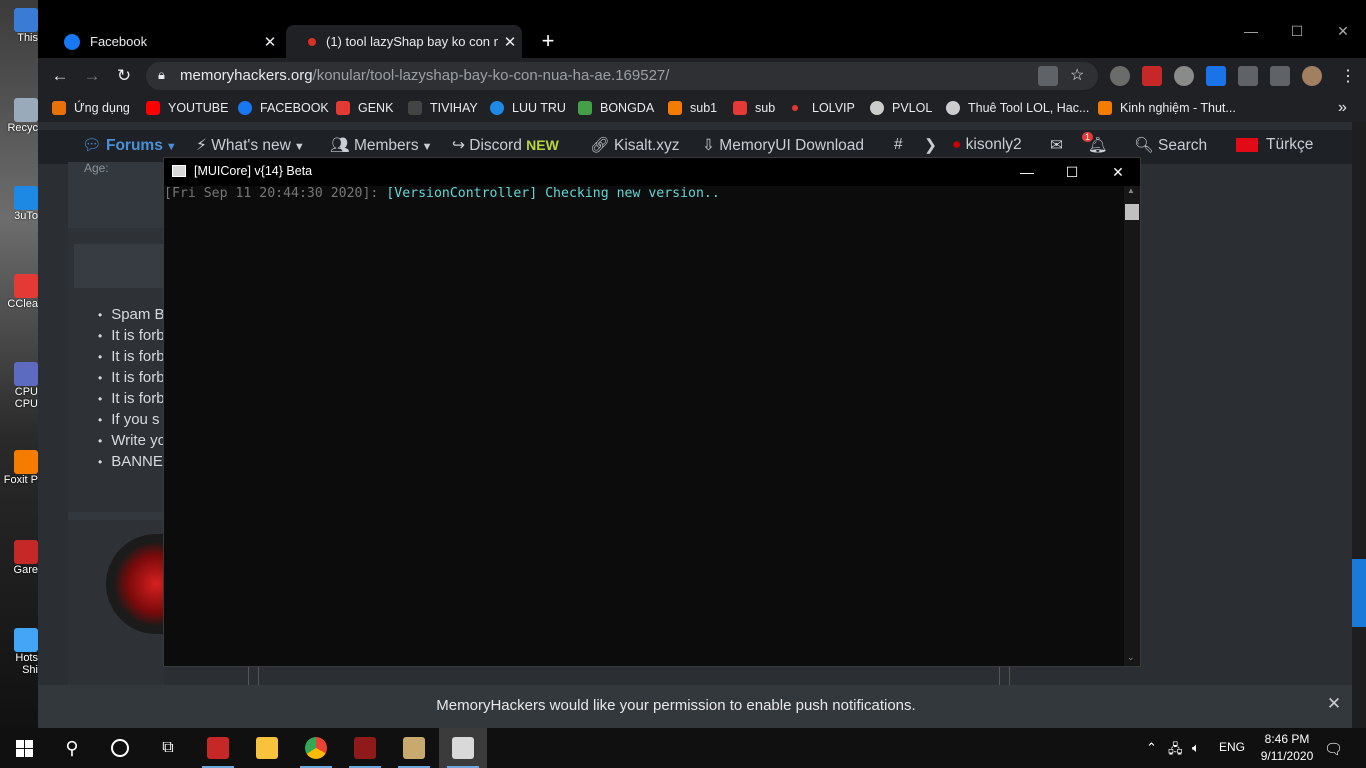  Describe the element at coordinates (1297, 31) in the screenshot. I see `maximize-button: ☐` at that location.